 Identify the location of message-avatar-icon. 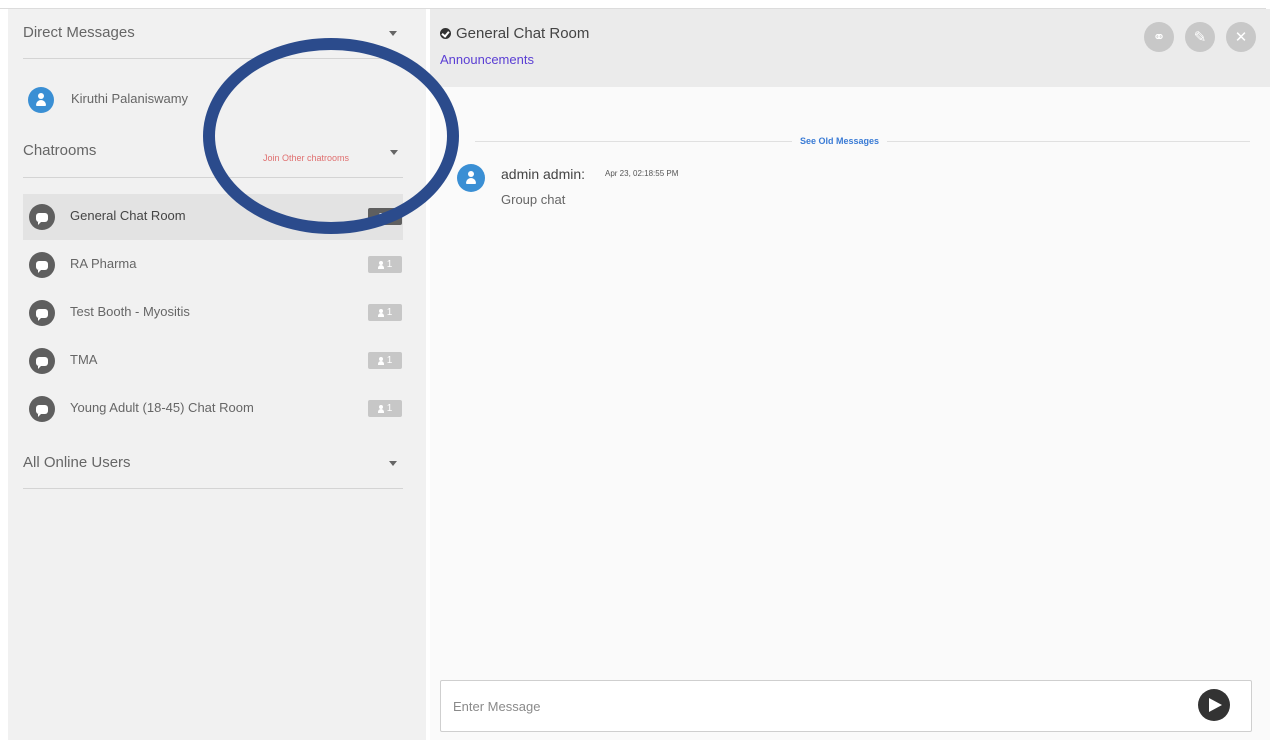
(471, 178).